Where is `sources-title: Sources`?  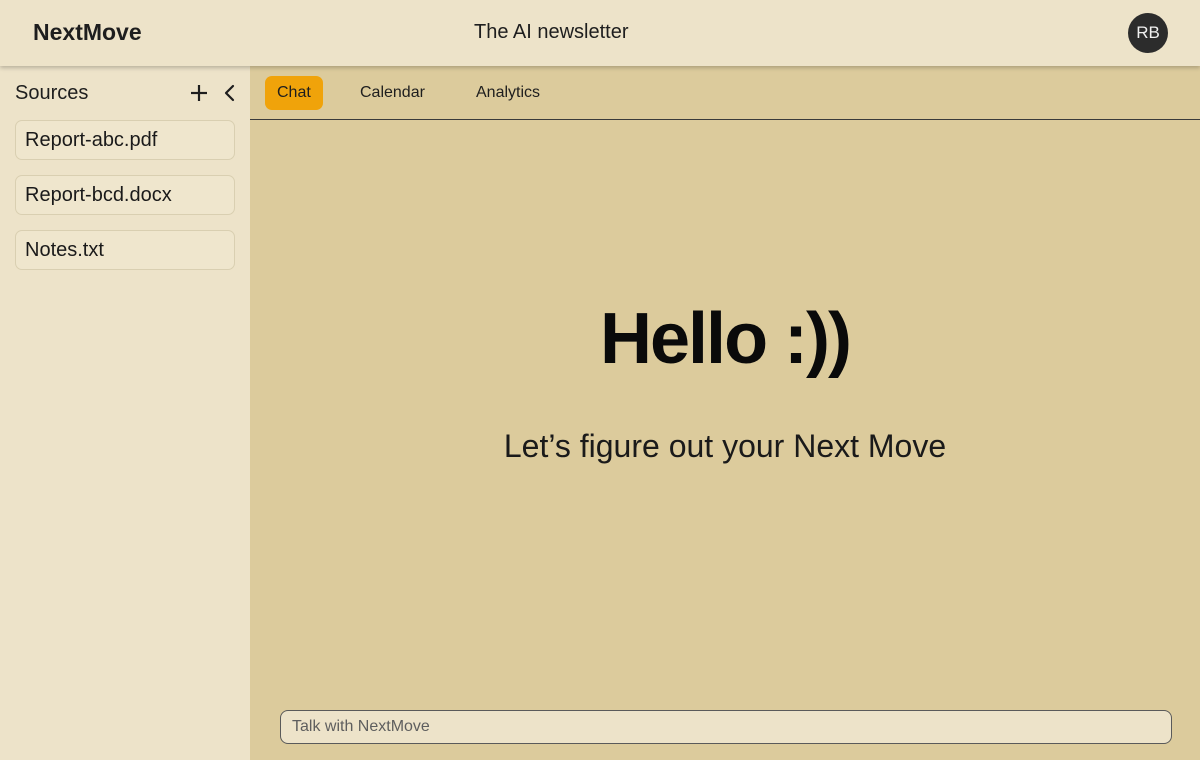 sources-title: Sources is located at coordinates (52, 93).